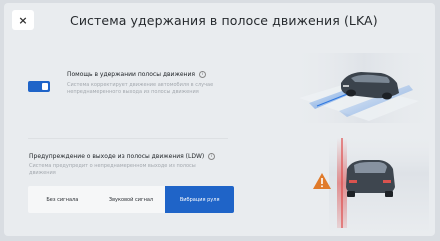  I want to click on toggle-knob, so click(45, 86).